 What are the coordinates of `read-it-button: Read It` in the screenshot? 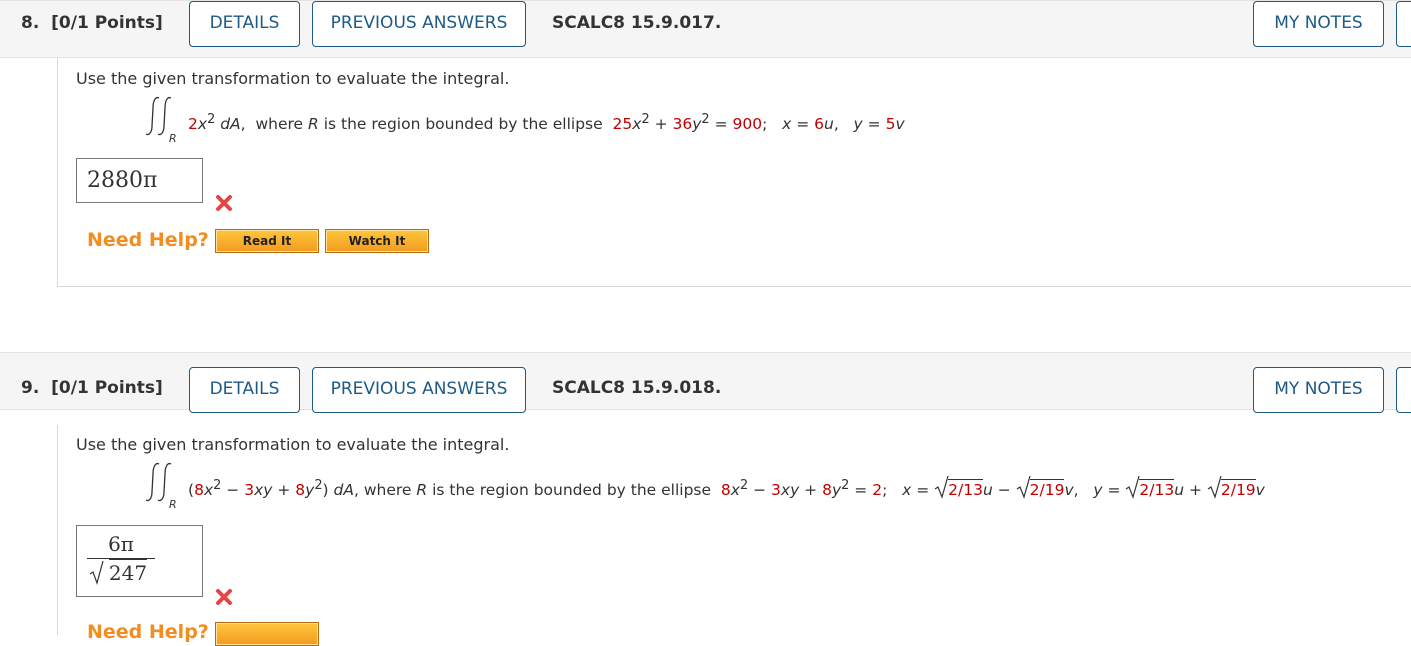 It's located at (267, 241).